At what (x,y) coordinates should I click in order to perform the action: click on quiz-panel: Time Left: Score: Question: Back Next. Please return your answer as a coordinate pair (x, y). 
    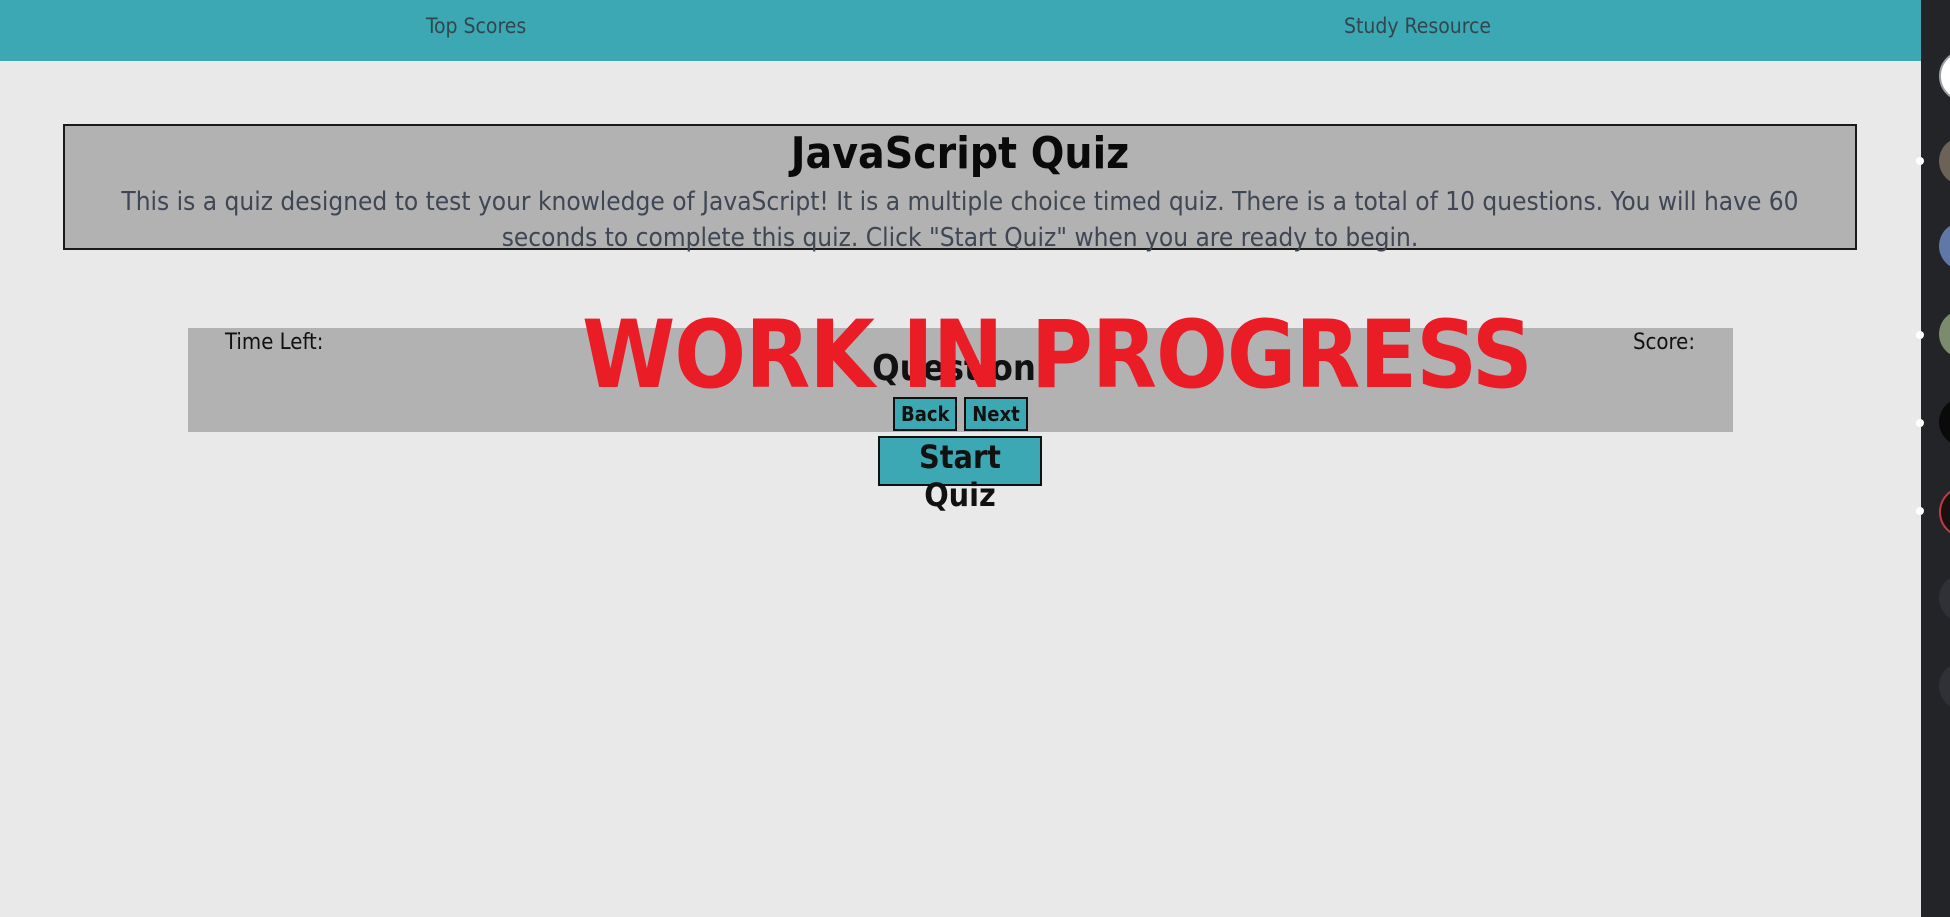
    Looking at the image, I should click on (960, 380).